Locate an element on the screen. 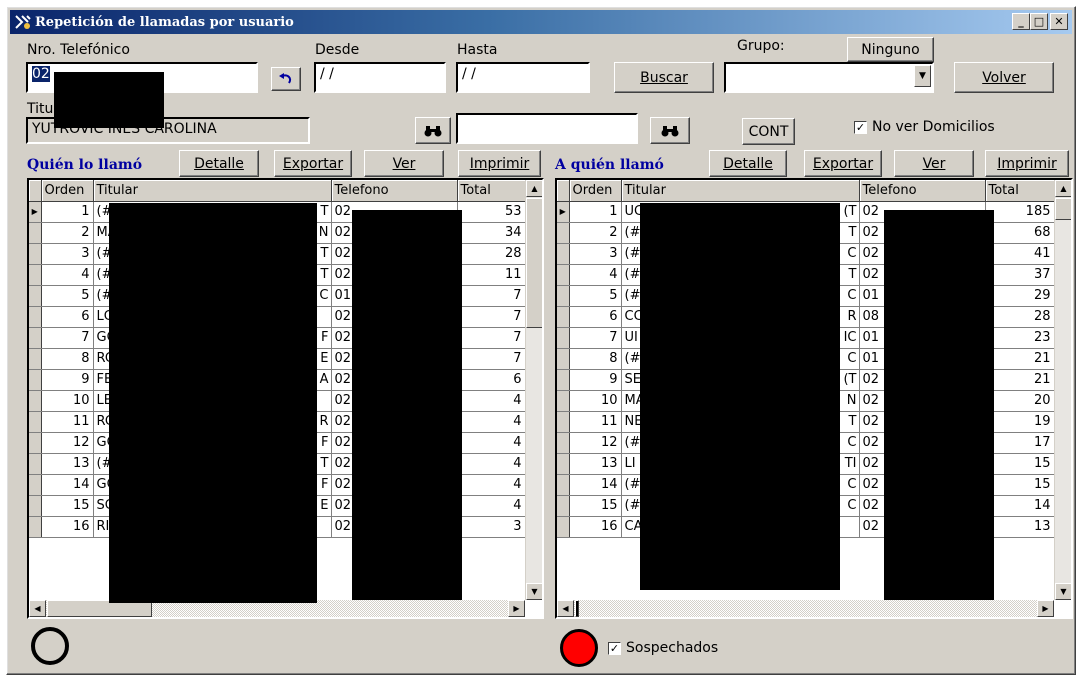 The height and width of the screenshot is (681, 1082). cell-total: 11 is located at coordinates (491, 275).